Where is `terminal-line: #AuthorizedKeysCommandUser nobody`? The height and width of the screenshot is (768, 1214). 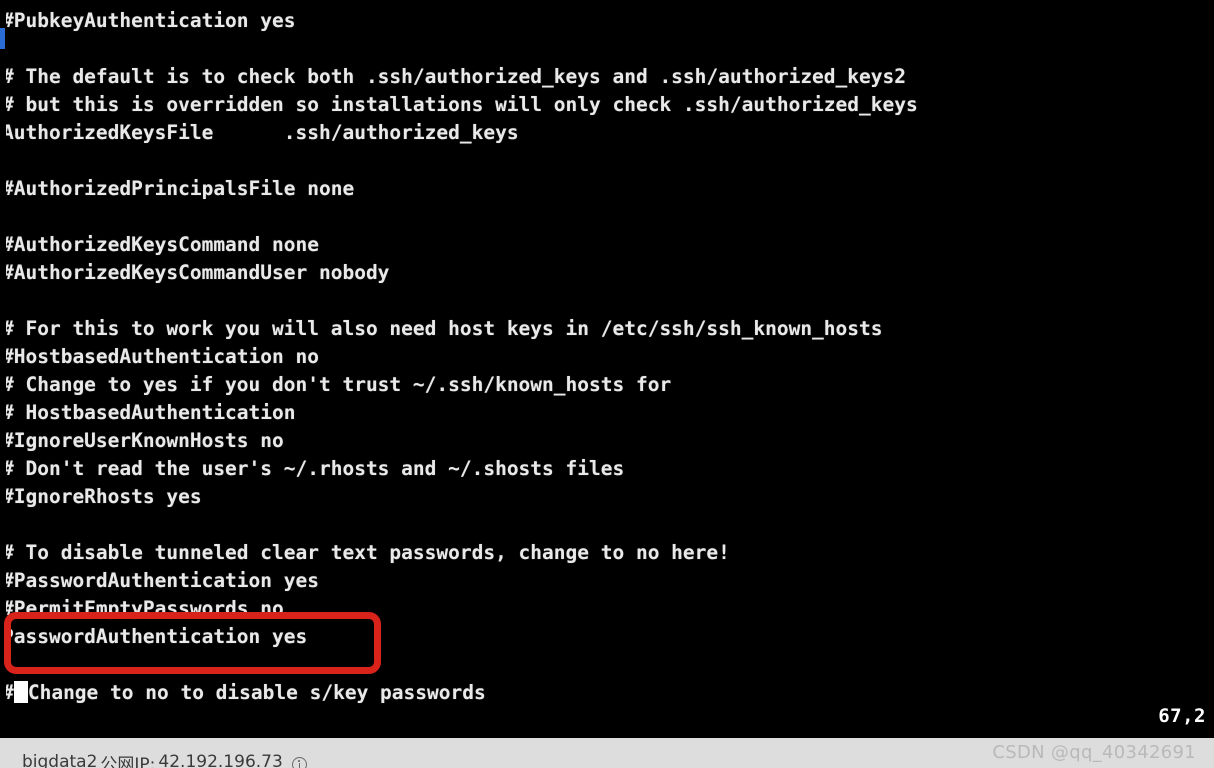
terminal-line: #AuthorizedKeysCommandUser nobody is located at coordinates (196, 272).